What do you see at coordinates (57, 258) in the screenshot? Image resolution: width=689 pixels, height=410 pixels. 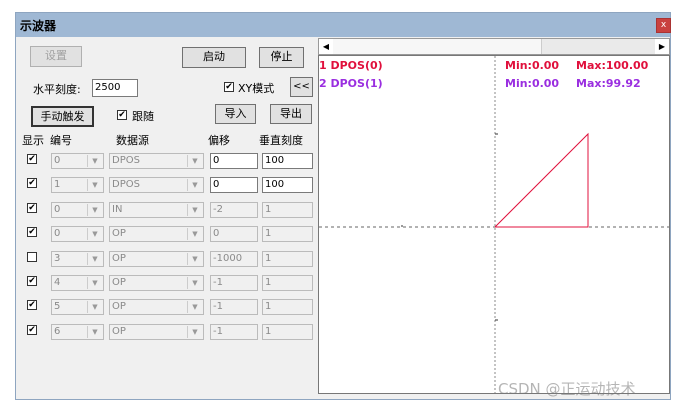 I see `number-value: 3` at bounding box center [57, 258].